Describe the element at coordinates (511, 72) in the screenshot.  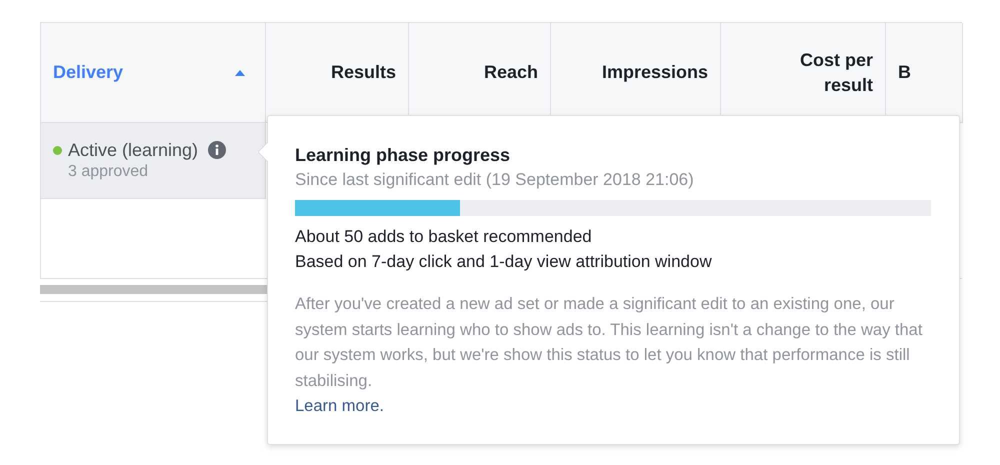
I see `column-title: Reach` at that location.